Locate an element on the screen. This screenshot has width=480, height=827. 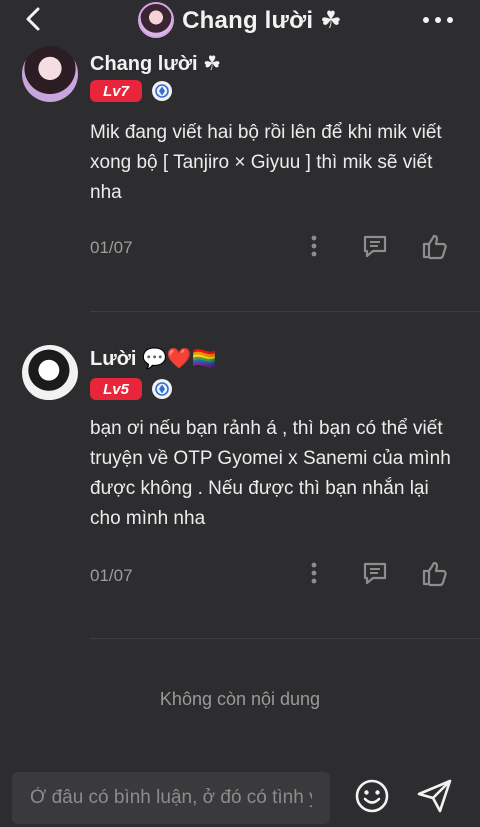
comment-username: Chang lười ☘ is located at coordinates (155, 63).